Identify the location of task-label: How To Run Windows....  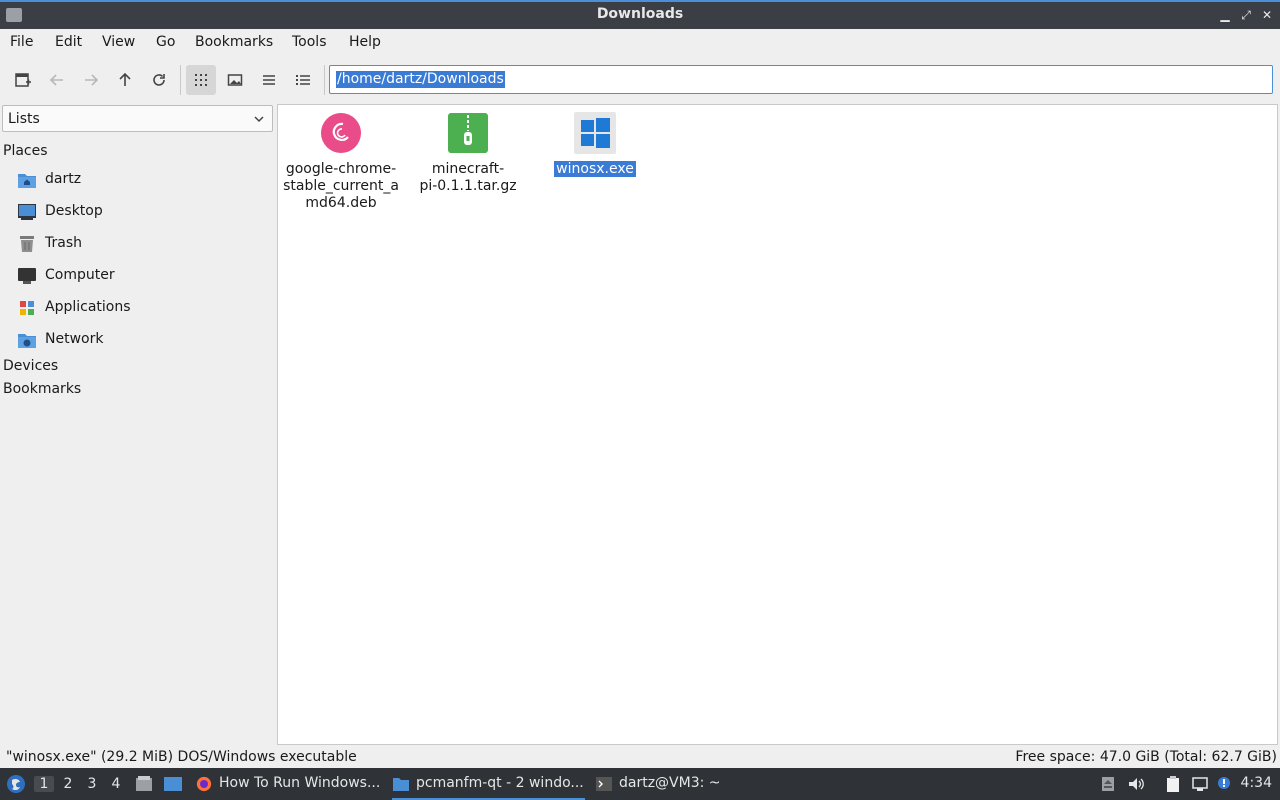
(300, 783).